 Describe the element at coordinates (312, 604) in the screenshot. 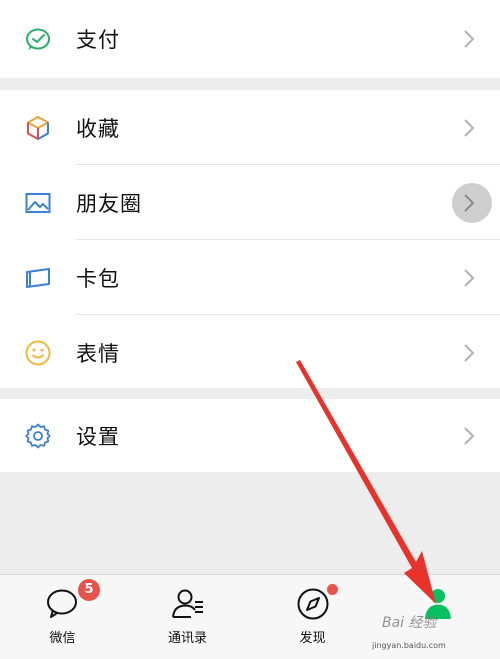

I see `compass-icon` at that location.